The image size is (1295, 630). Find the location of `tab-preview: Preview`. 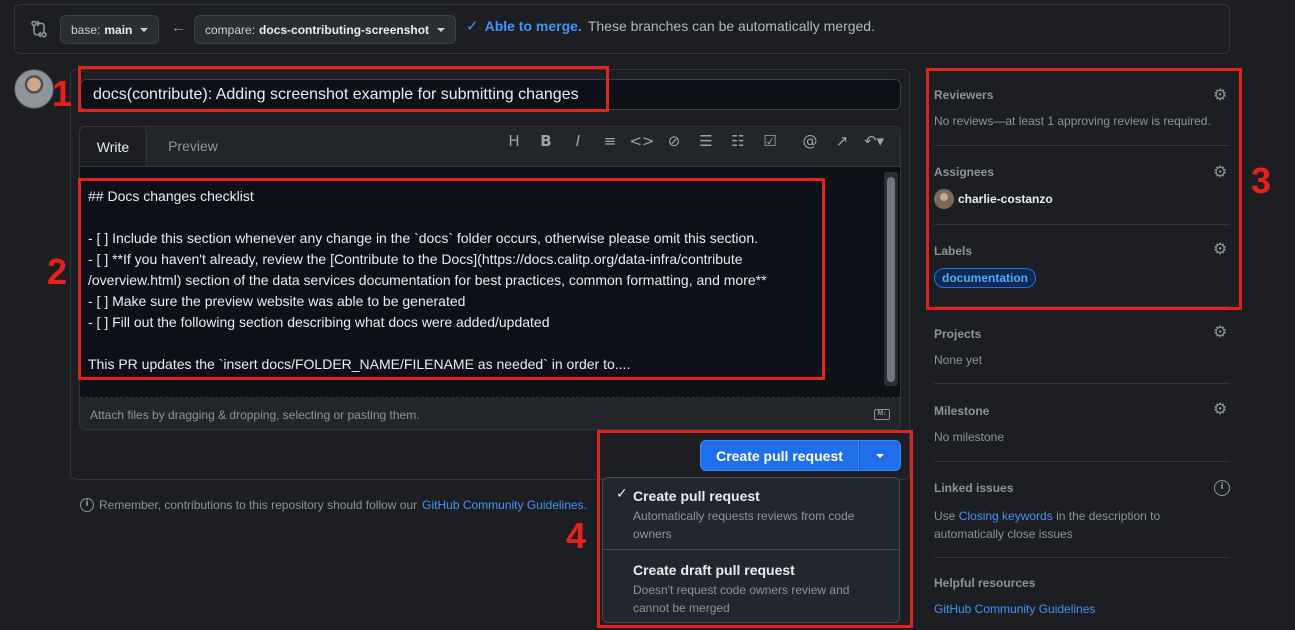

tab-preview: Preview is located at coordinates (193, 146).